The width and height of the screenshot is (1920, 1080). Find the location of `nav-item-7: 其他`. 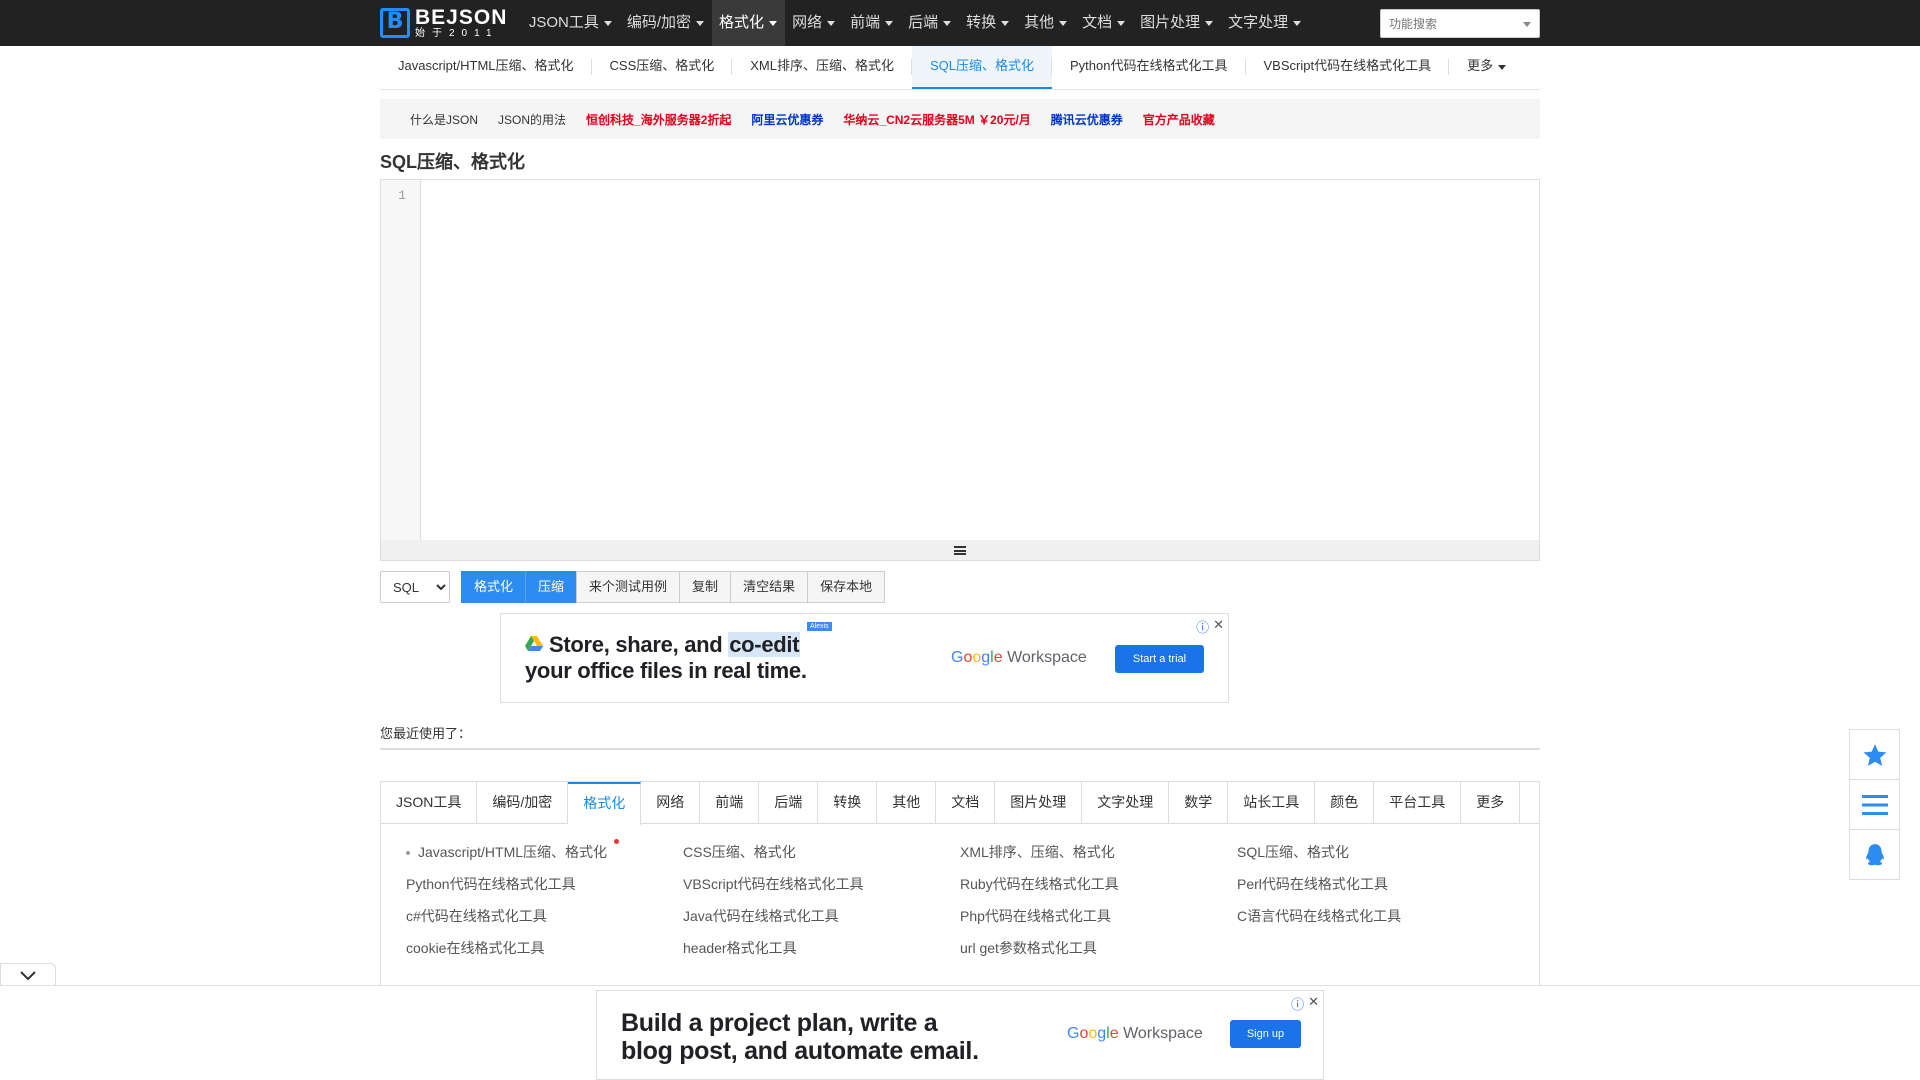

nav-item-7: 其他 is located at coordinates (1046, 23).